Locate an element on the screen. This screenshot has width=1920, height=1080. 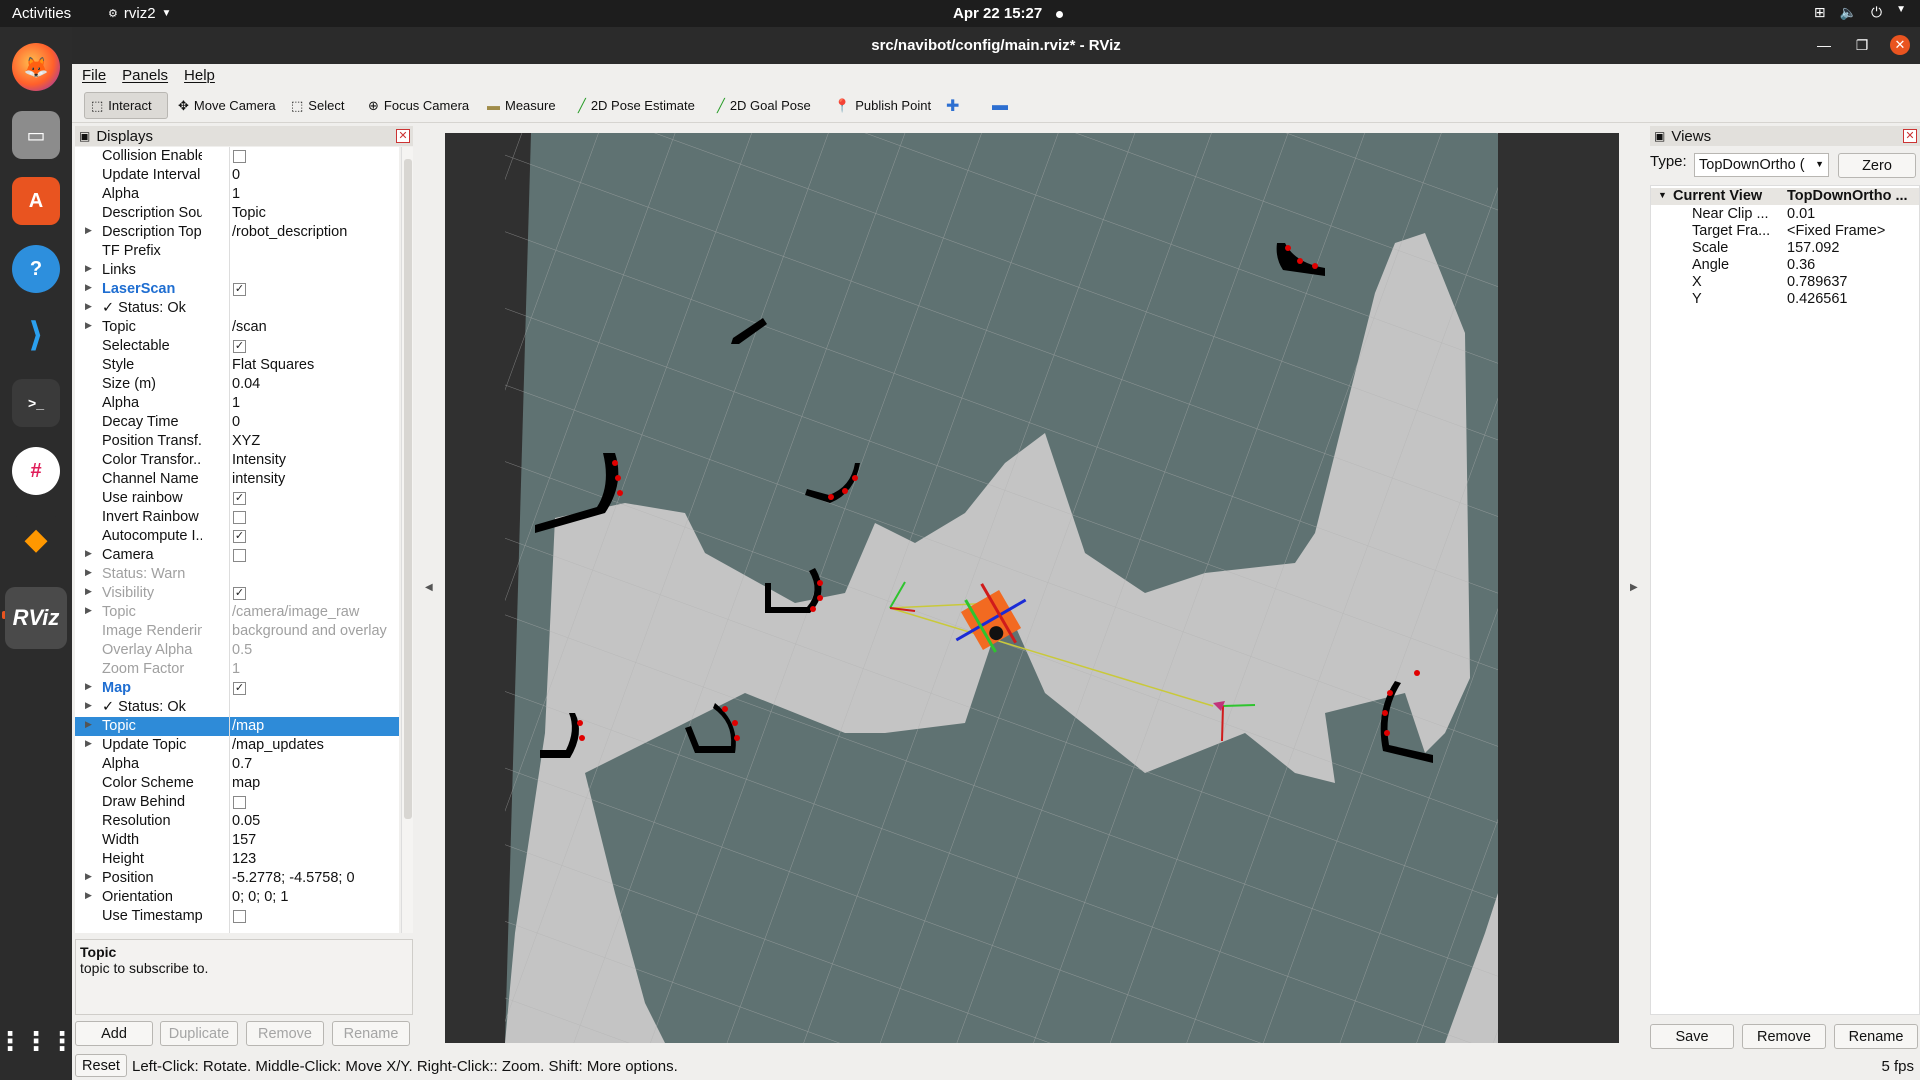
display-property-row: Use rainbow ✓ is located at coordinates (237, 498).